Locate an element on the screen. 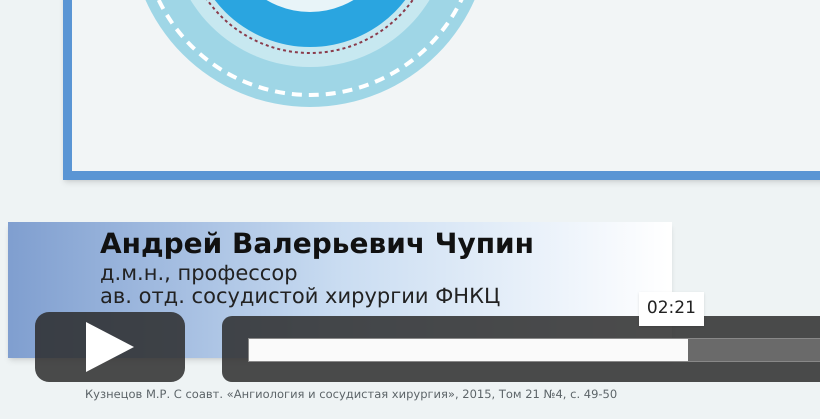 The image size is (820, 419). speaker-name: Андрей Валерьевич Чупин is located at coordinates (317, 244).